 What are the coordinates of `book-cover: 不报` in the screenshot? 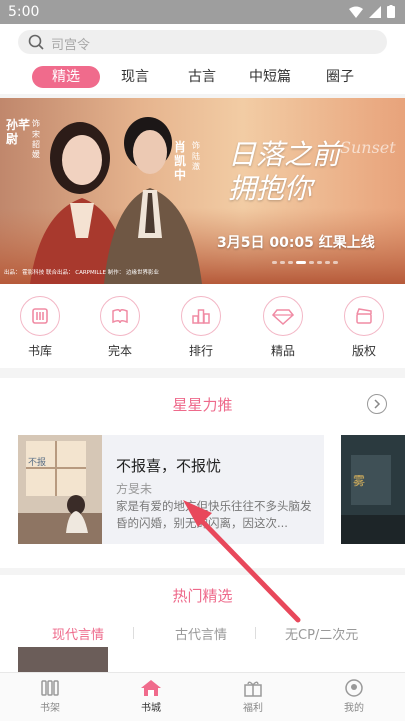 It's located at (60, 489).